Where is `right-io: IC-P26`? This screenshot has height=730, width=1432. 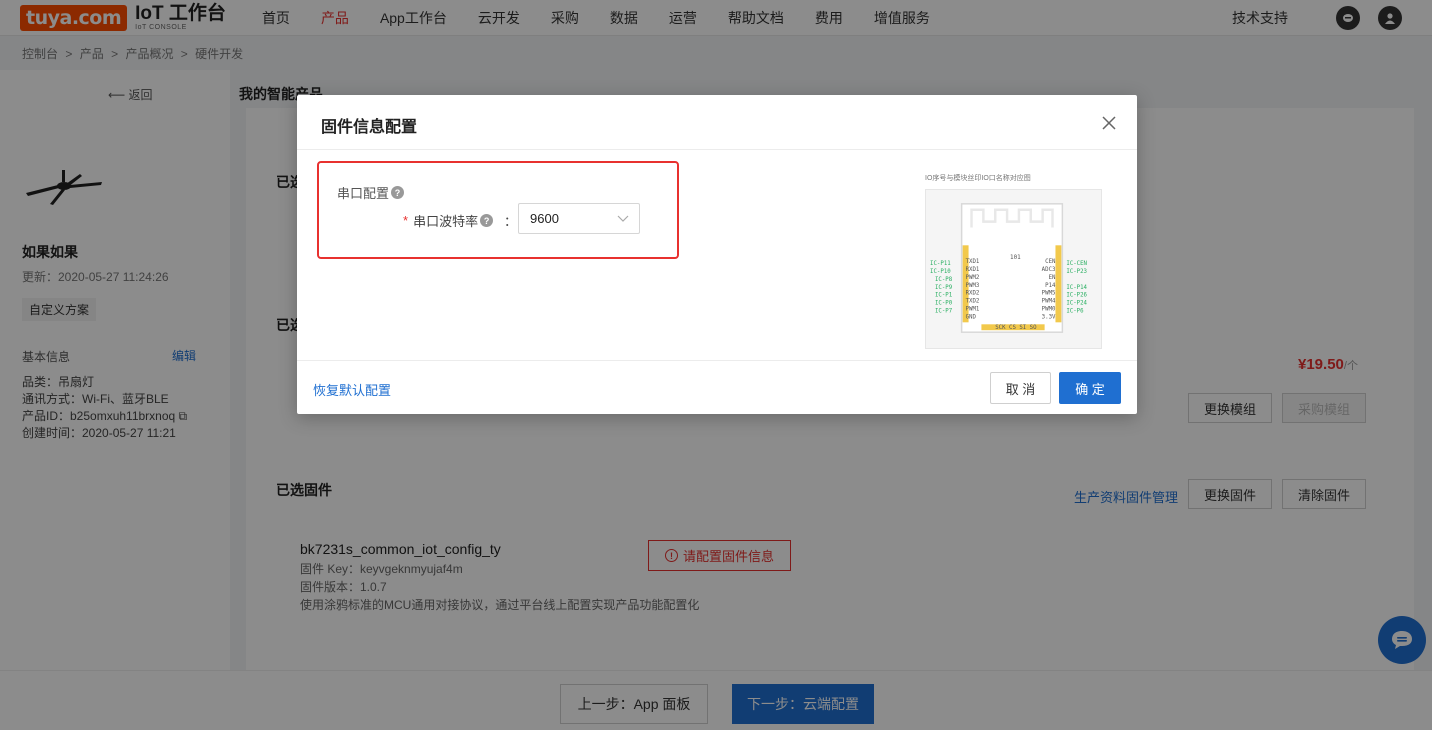
right-io: IC-P26 is located at coordinates (1076, 296).